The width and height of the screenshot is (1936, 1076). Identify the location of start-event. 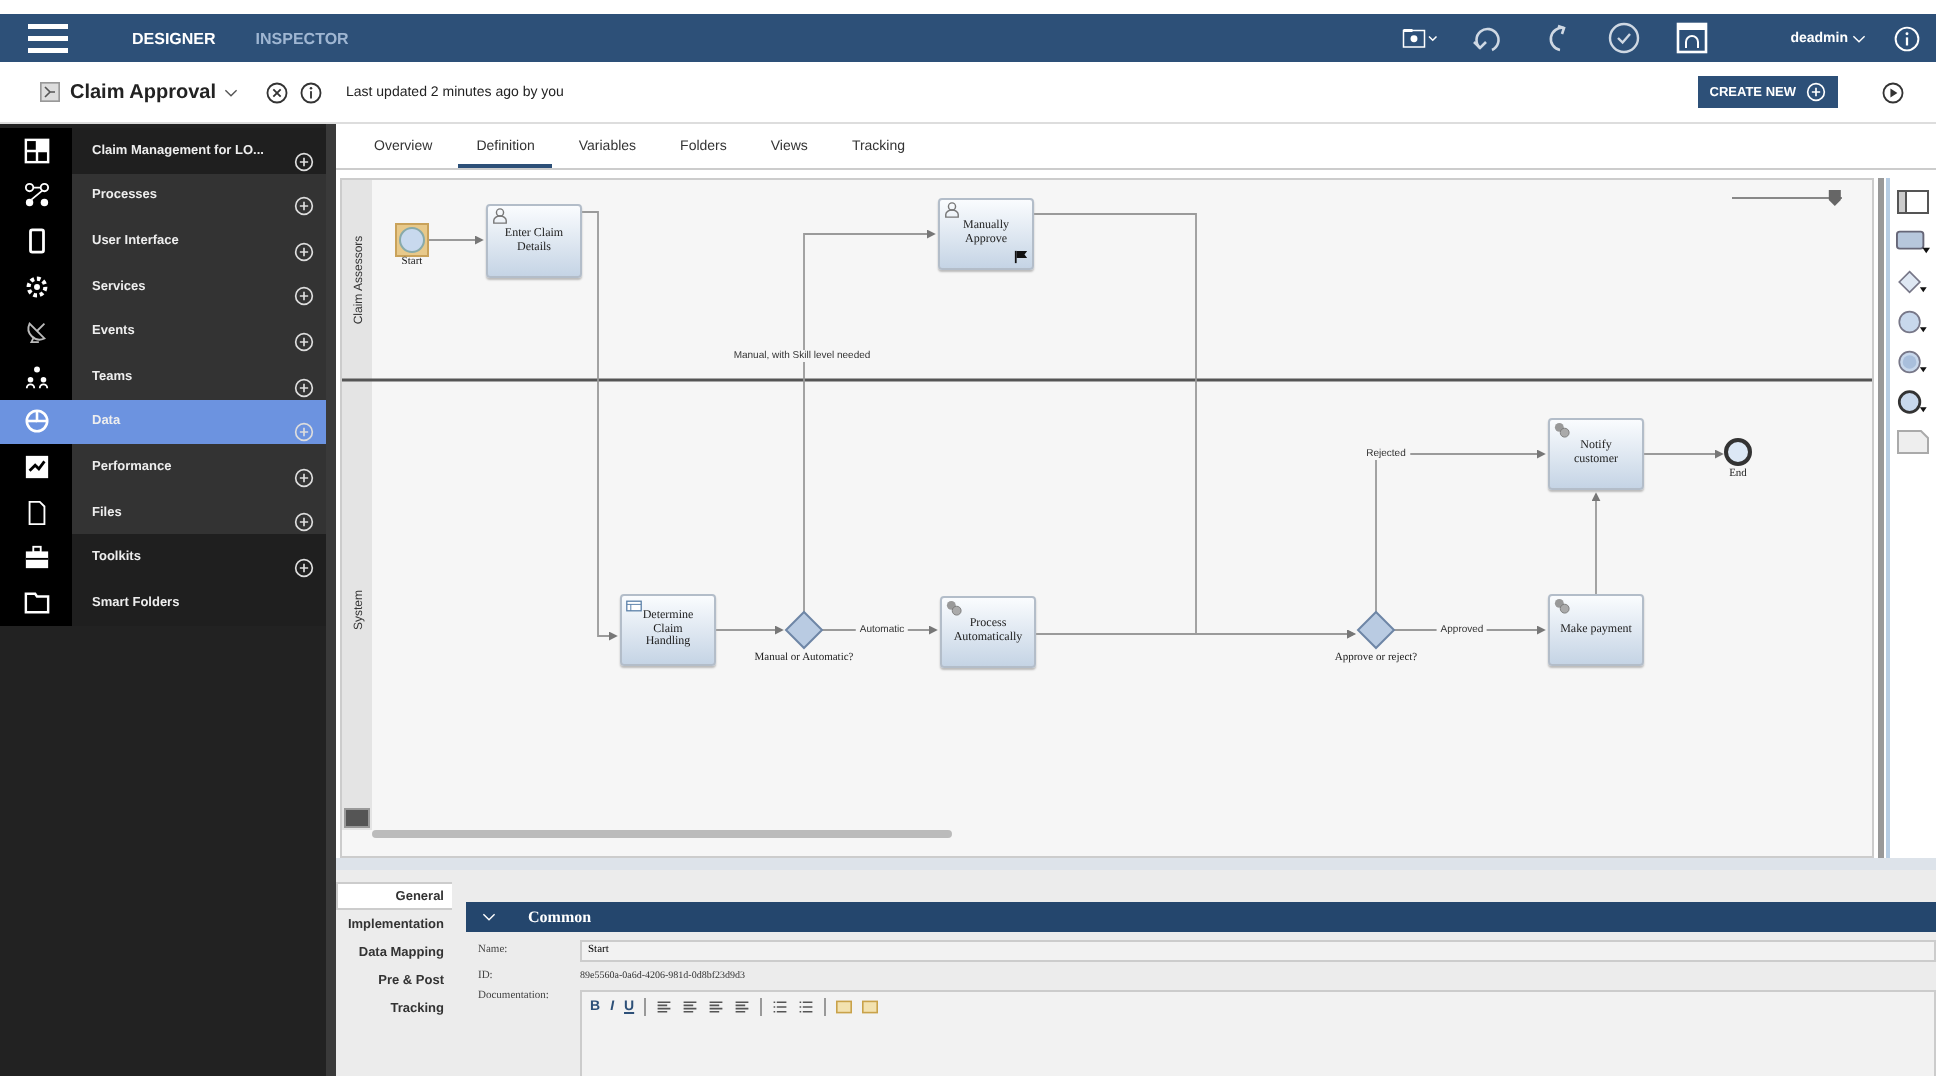
(412, 240).